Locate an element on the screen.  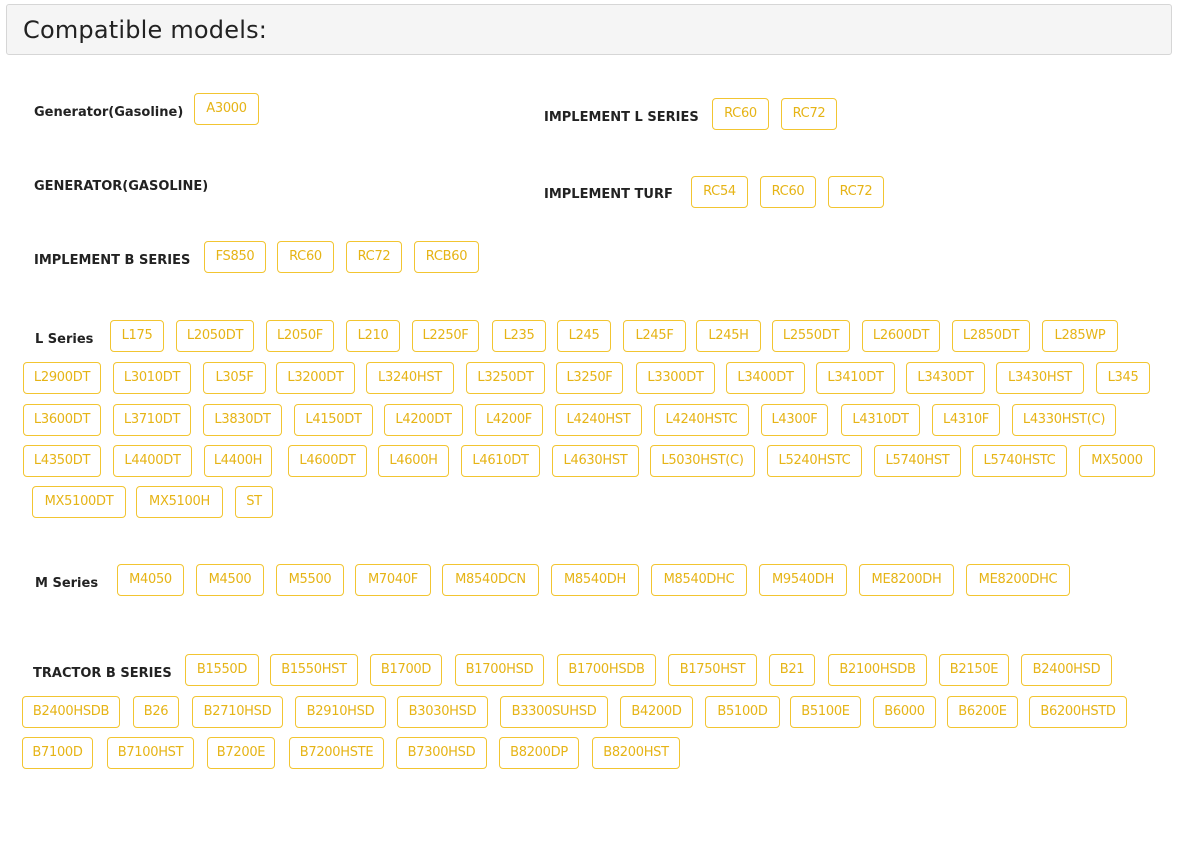
model-chip-l345: L345 is located at coordinates (1123, 378).